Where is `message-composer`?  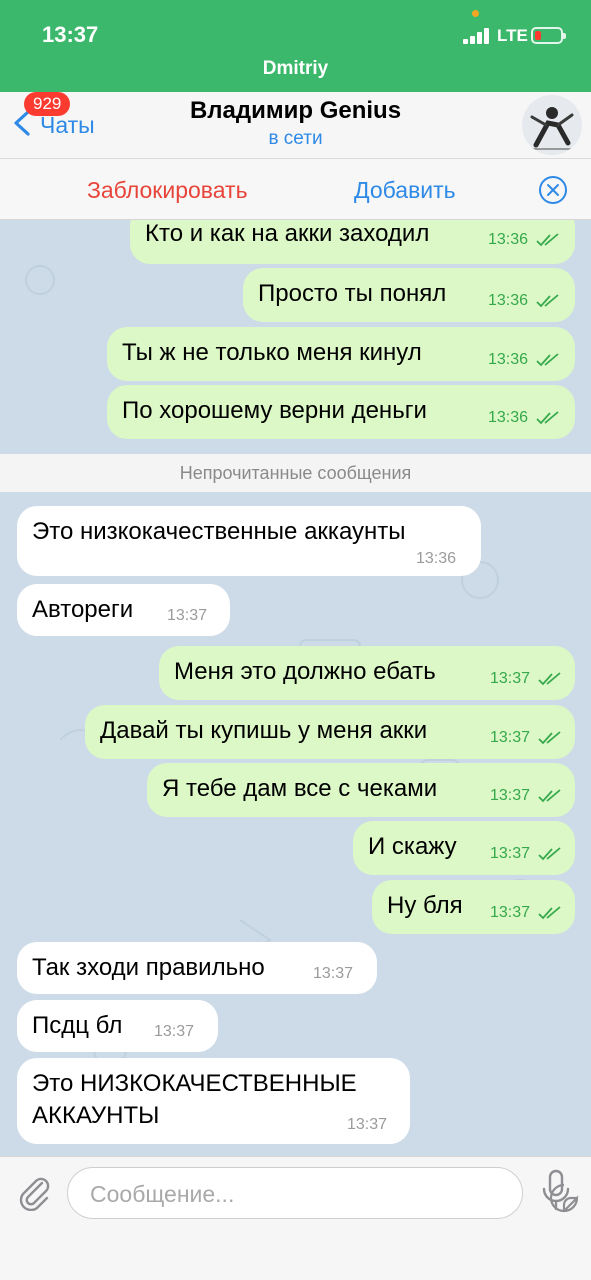 message-composer is located at coordinates (295, 1218).